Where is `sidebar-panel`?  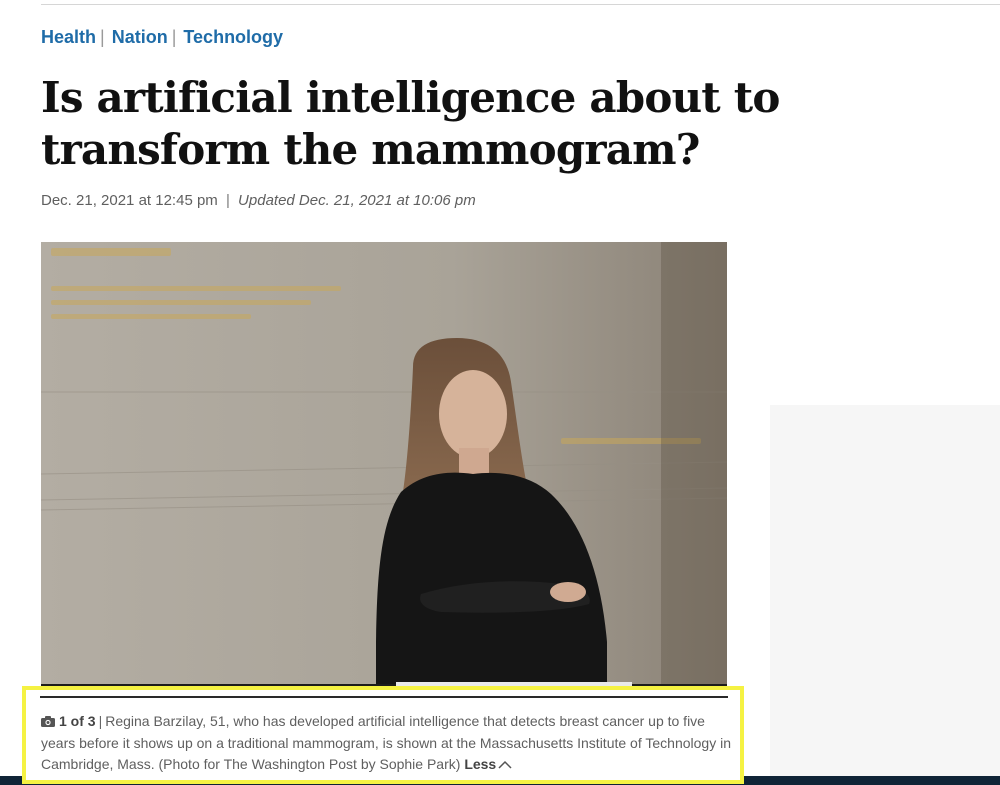 sidebar-panel is located at coordinates (885, 595).